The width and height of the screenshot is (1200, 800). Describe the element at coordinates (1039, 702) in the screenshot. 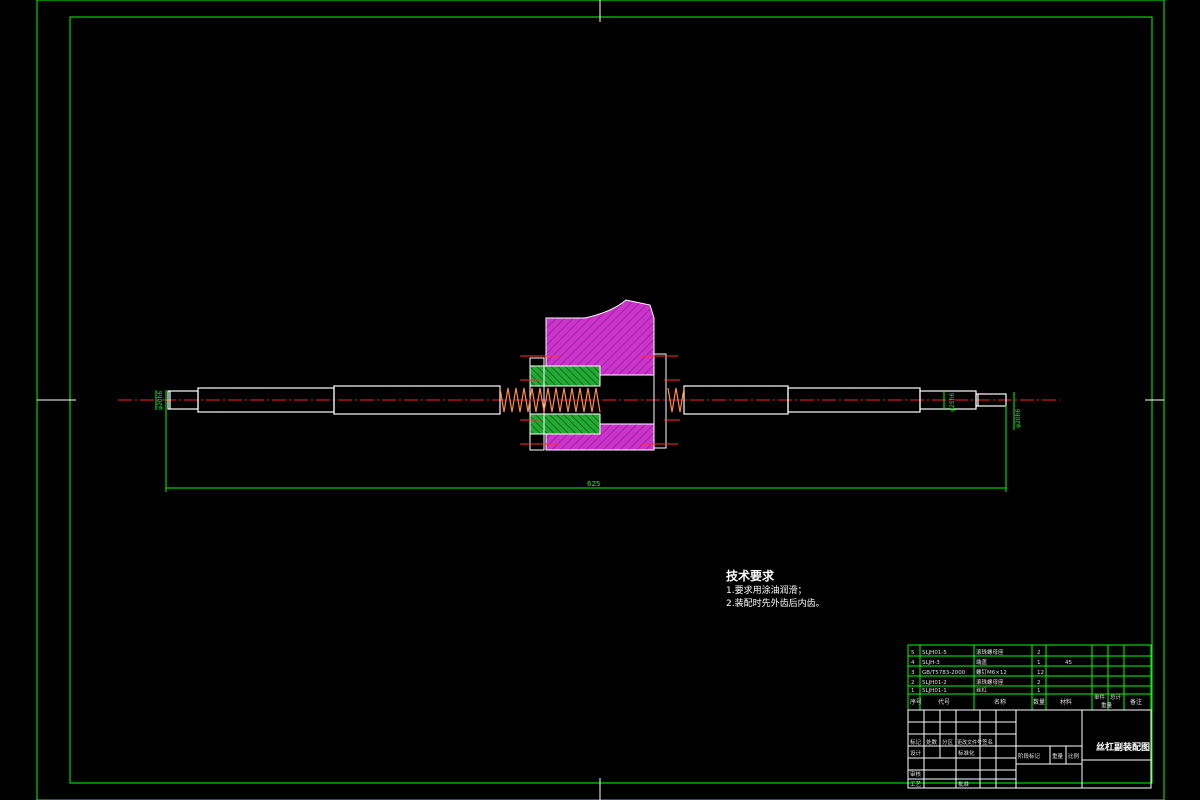

I see `parts-header-qty: 数量` at that location.